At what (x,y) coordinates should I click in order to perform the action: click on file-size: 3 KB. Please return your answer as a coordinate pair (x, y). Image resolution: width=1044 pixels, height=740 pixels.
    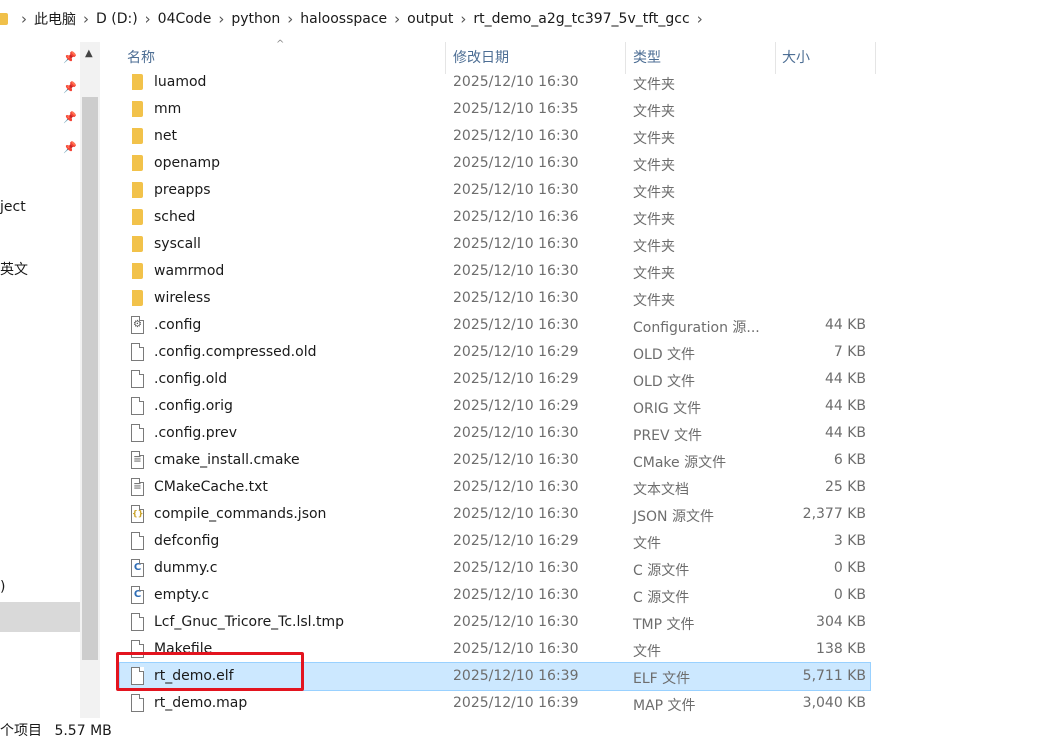
    Looking at the image, I should click on (849, 541).